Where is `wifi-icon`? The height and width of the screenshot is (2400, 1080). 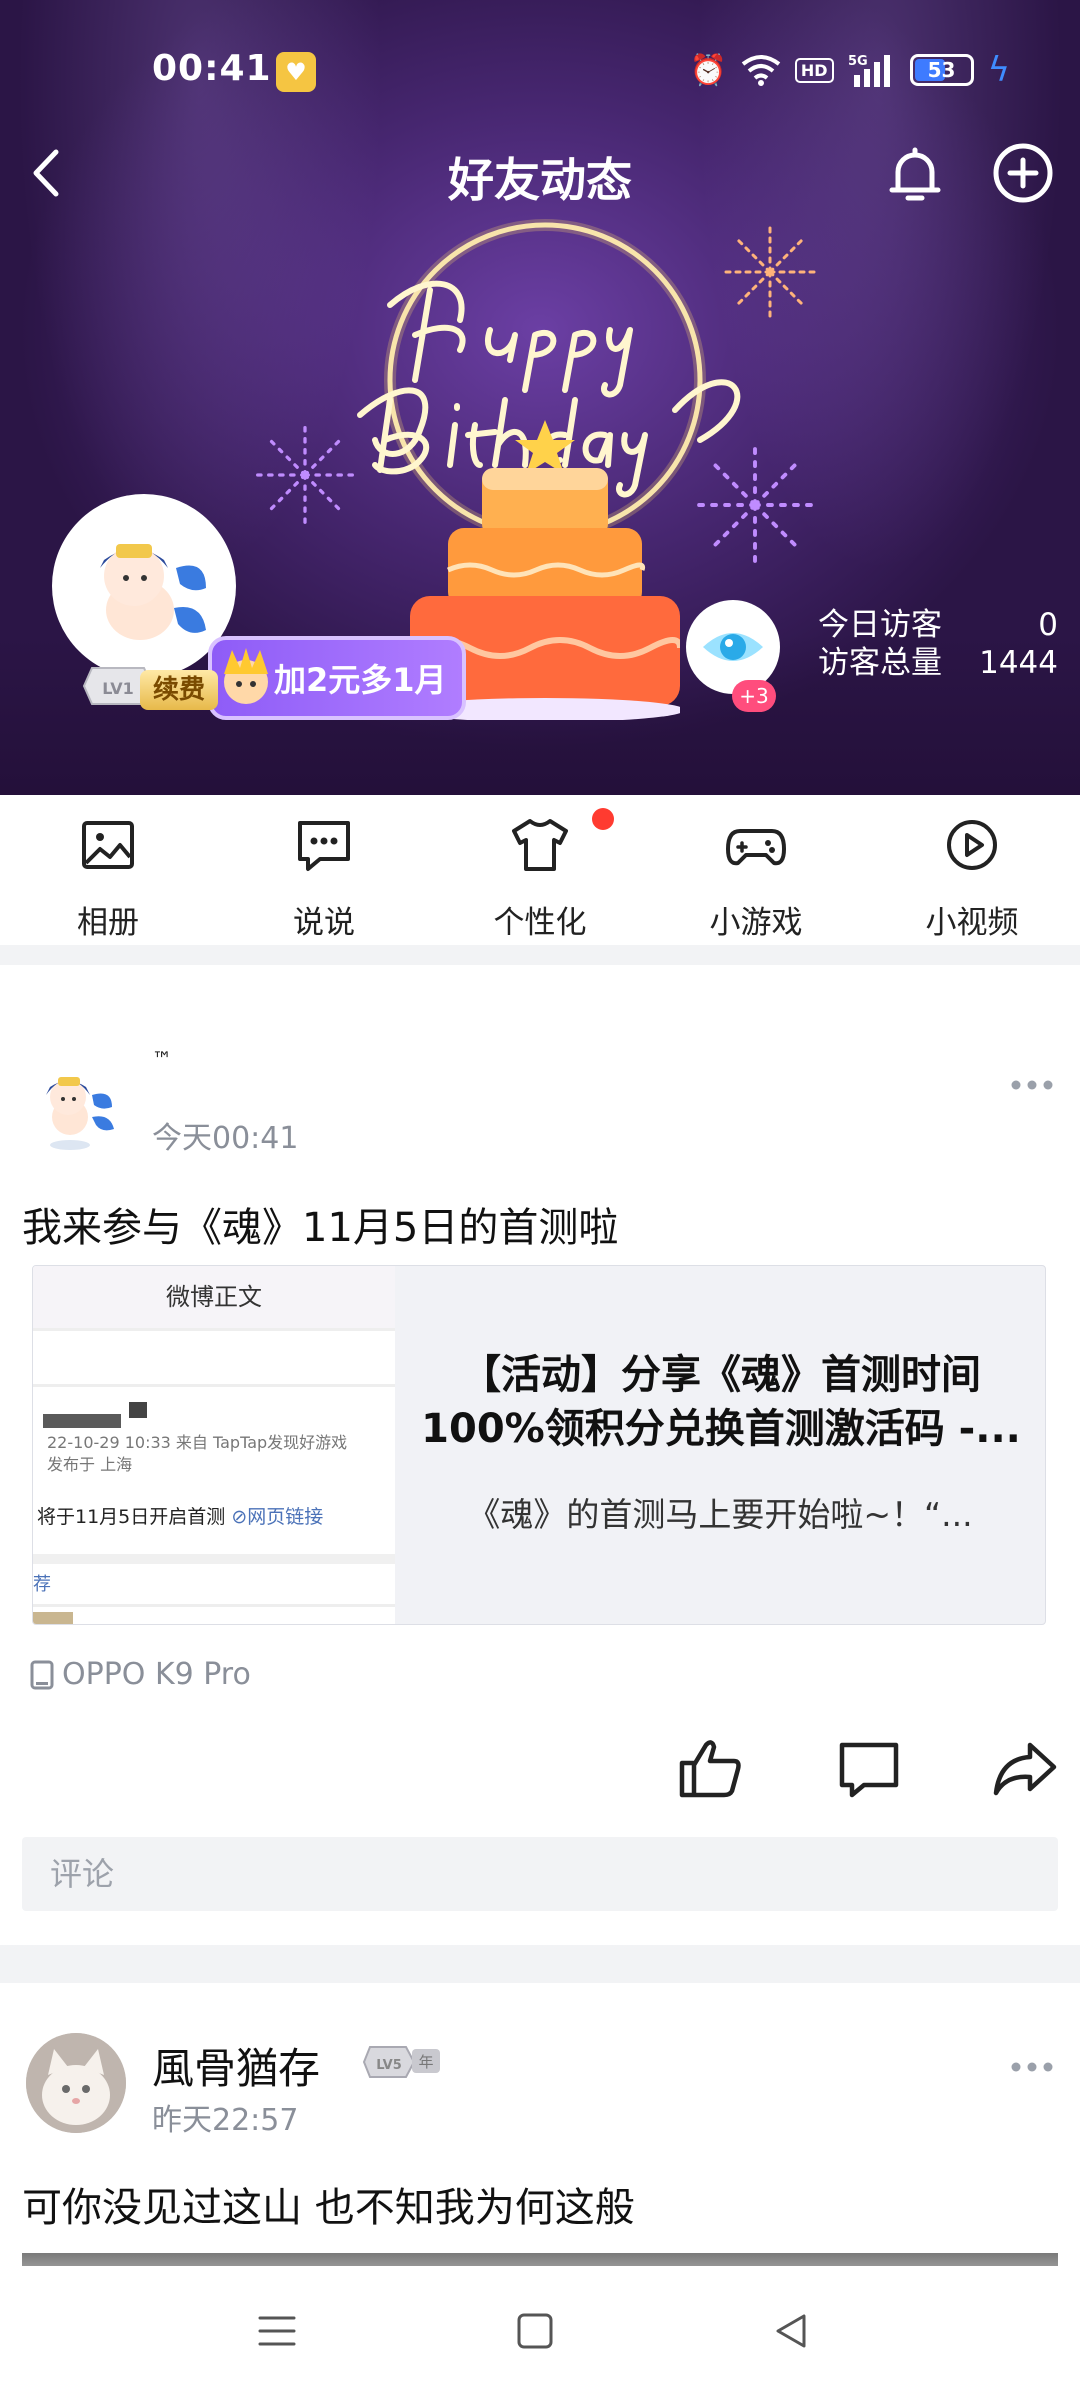
wifi-icon is located at coordinates (761, 70).